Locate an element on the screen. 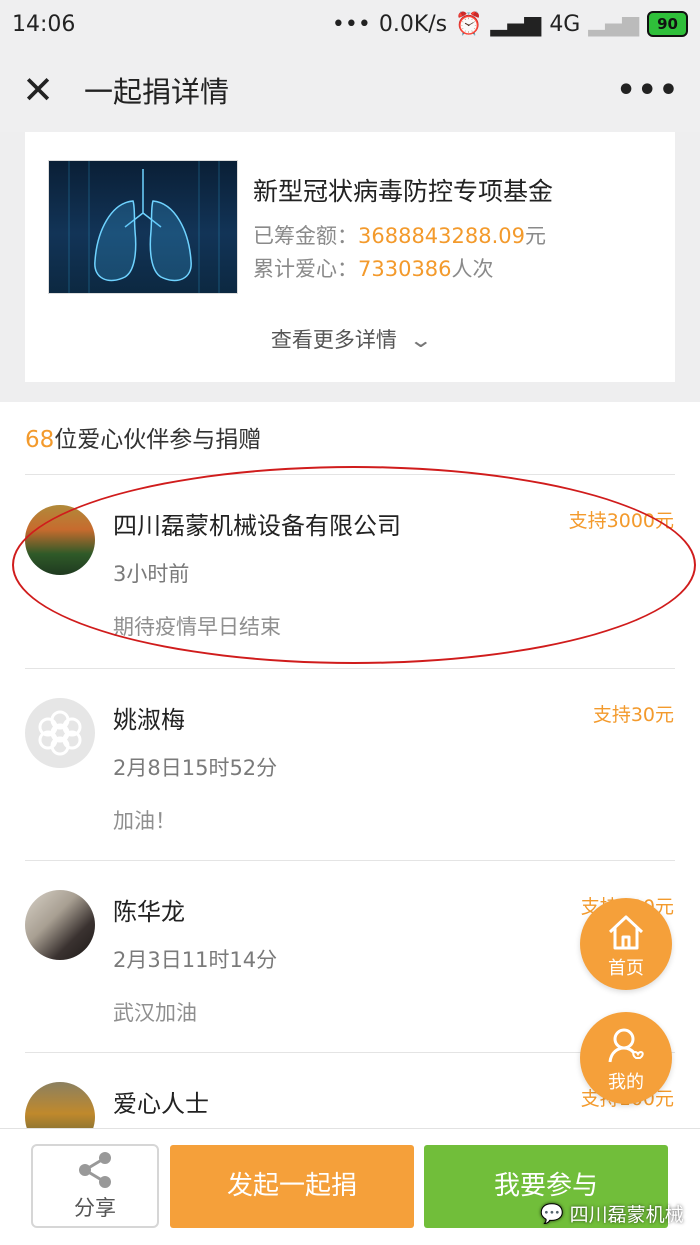  more-details-link: 查看更多详情 ⌄ is located at coordinates (350, 339).